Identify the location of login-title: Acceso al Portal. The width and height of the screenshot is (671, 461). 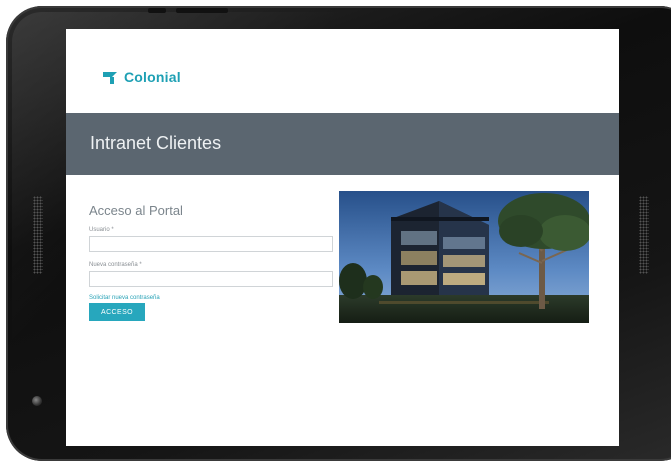
(136, 210).